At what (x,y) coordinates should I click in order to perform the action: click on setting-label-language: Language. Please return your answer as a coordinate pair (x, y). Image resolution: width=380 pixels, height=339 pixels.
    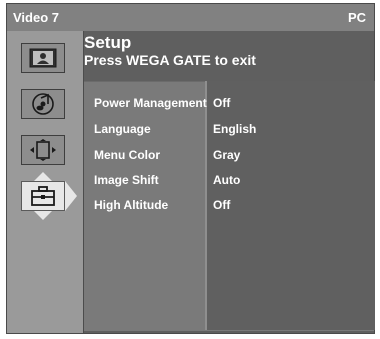
    Looking at the image, I should click on (122, 129).